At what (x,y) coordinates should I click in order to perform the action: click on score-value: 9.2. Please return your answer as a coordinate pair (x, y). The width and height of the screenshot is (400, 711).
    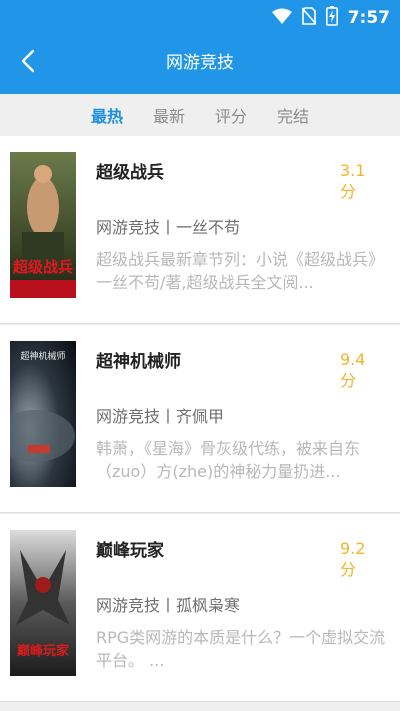
    Looking at the image, I should click on (353, 548).